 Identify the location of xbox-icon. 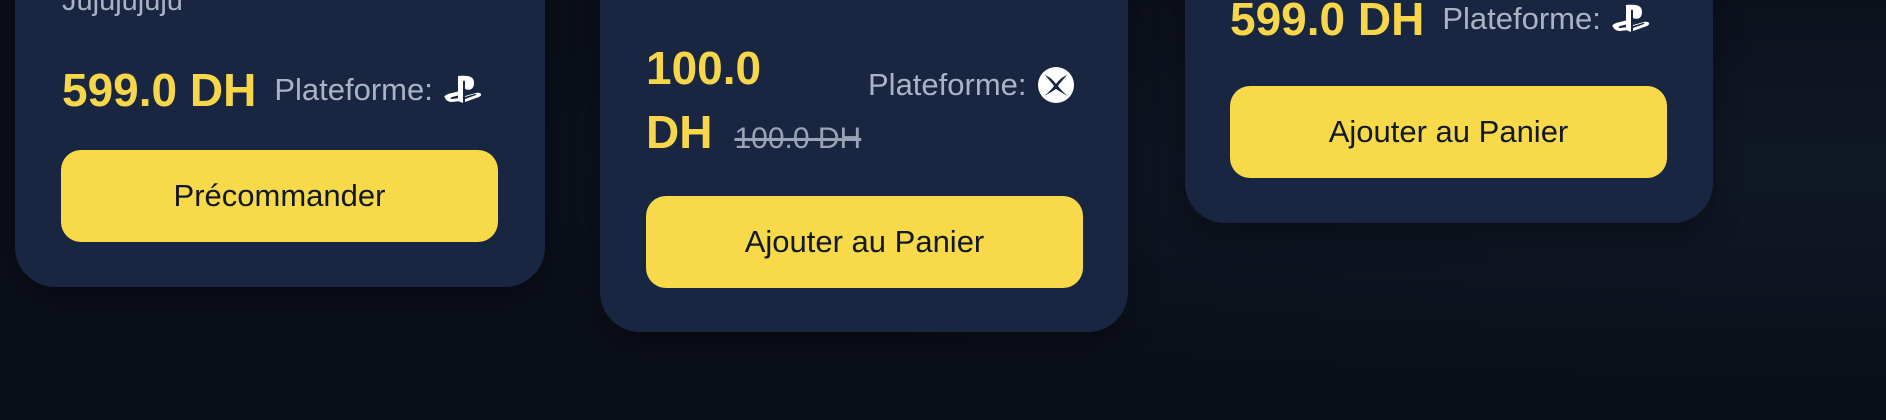
(1056, 85).